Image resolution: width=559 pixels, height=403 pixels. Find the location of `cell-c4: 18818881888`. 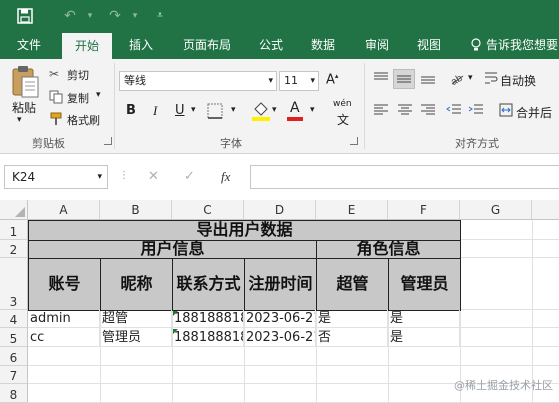

cell-c4: 18818881888 is located at coordinates (208, 319).